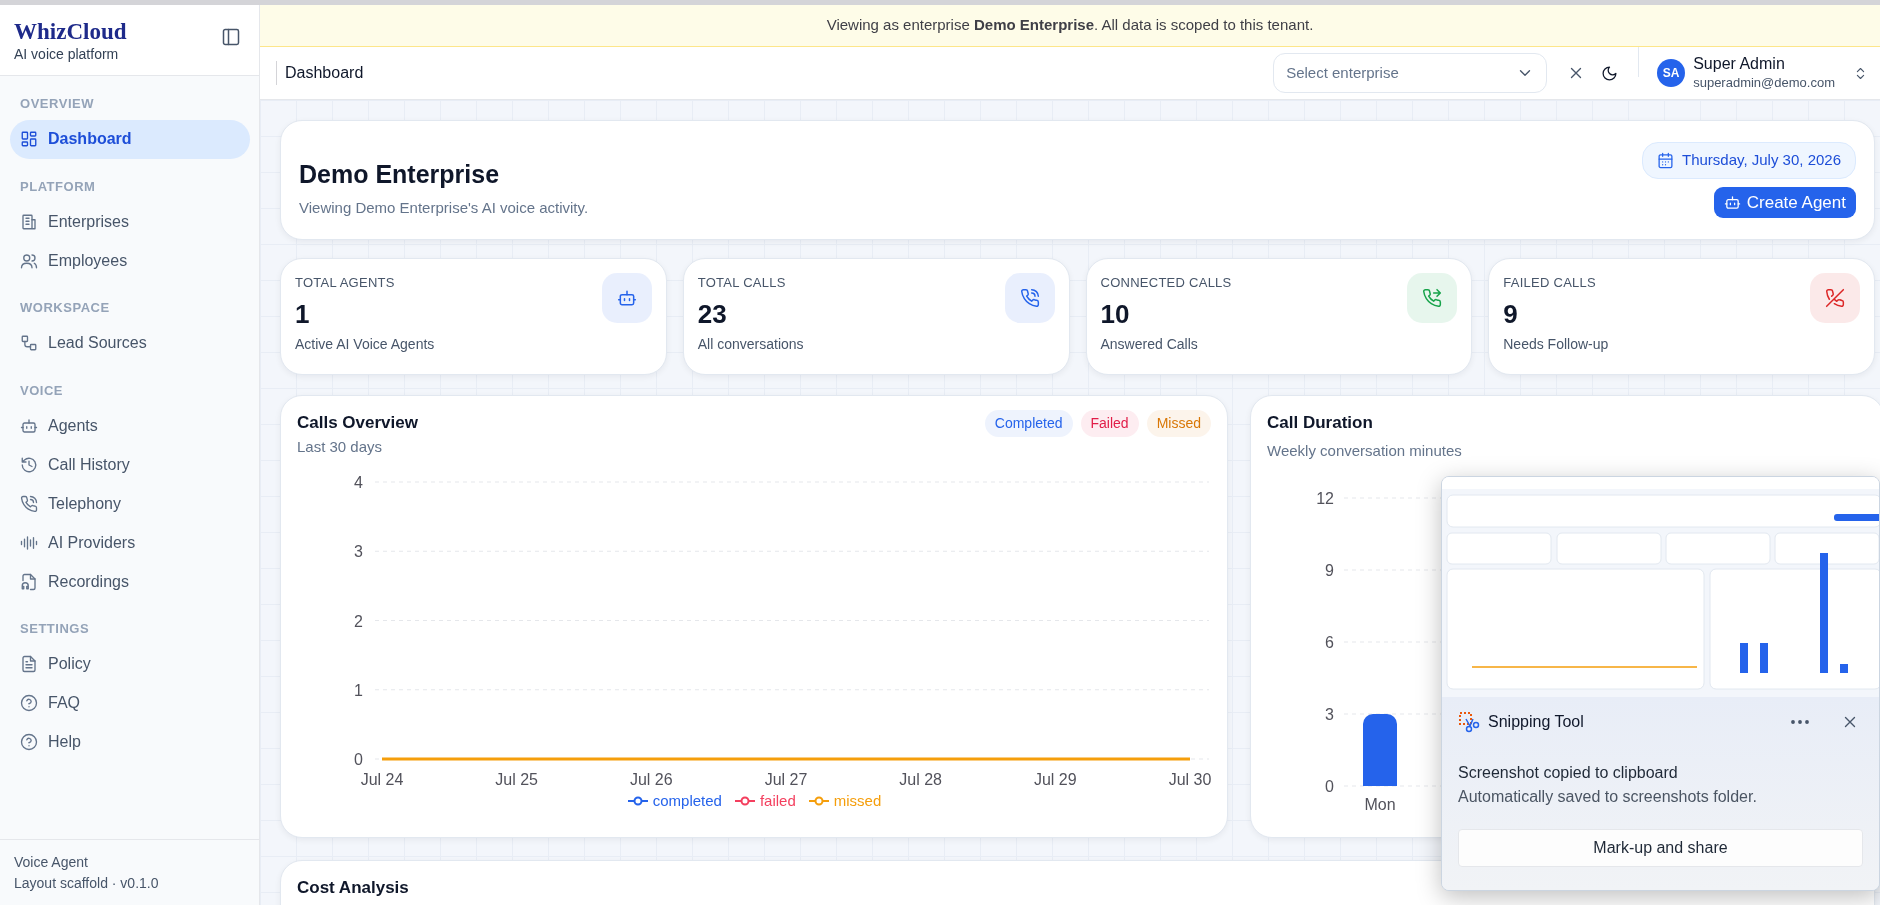  What do you see at coordinates (1149, 344) in the screenshot?
I see `stat-caption: Answered Calls` at bounding box center [1149, 344].